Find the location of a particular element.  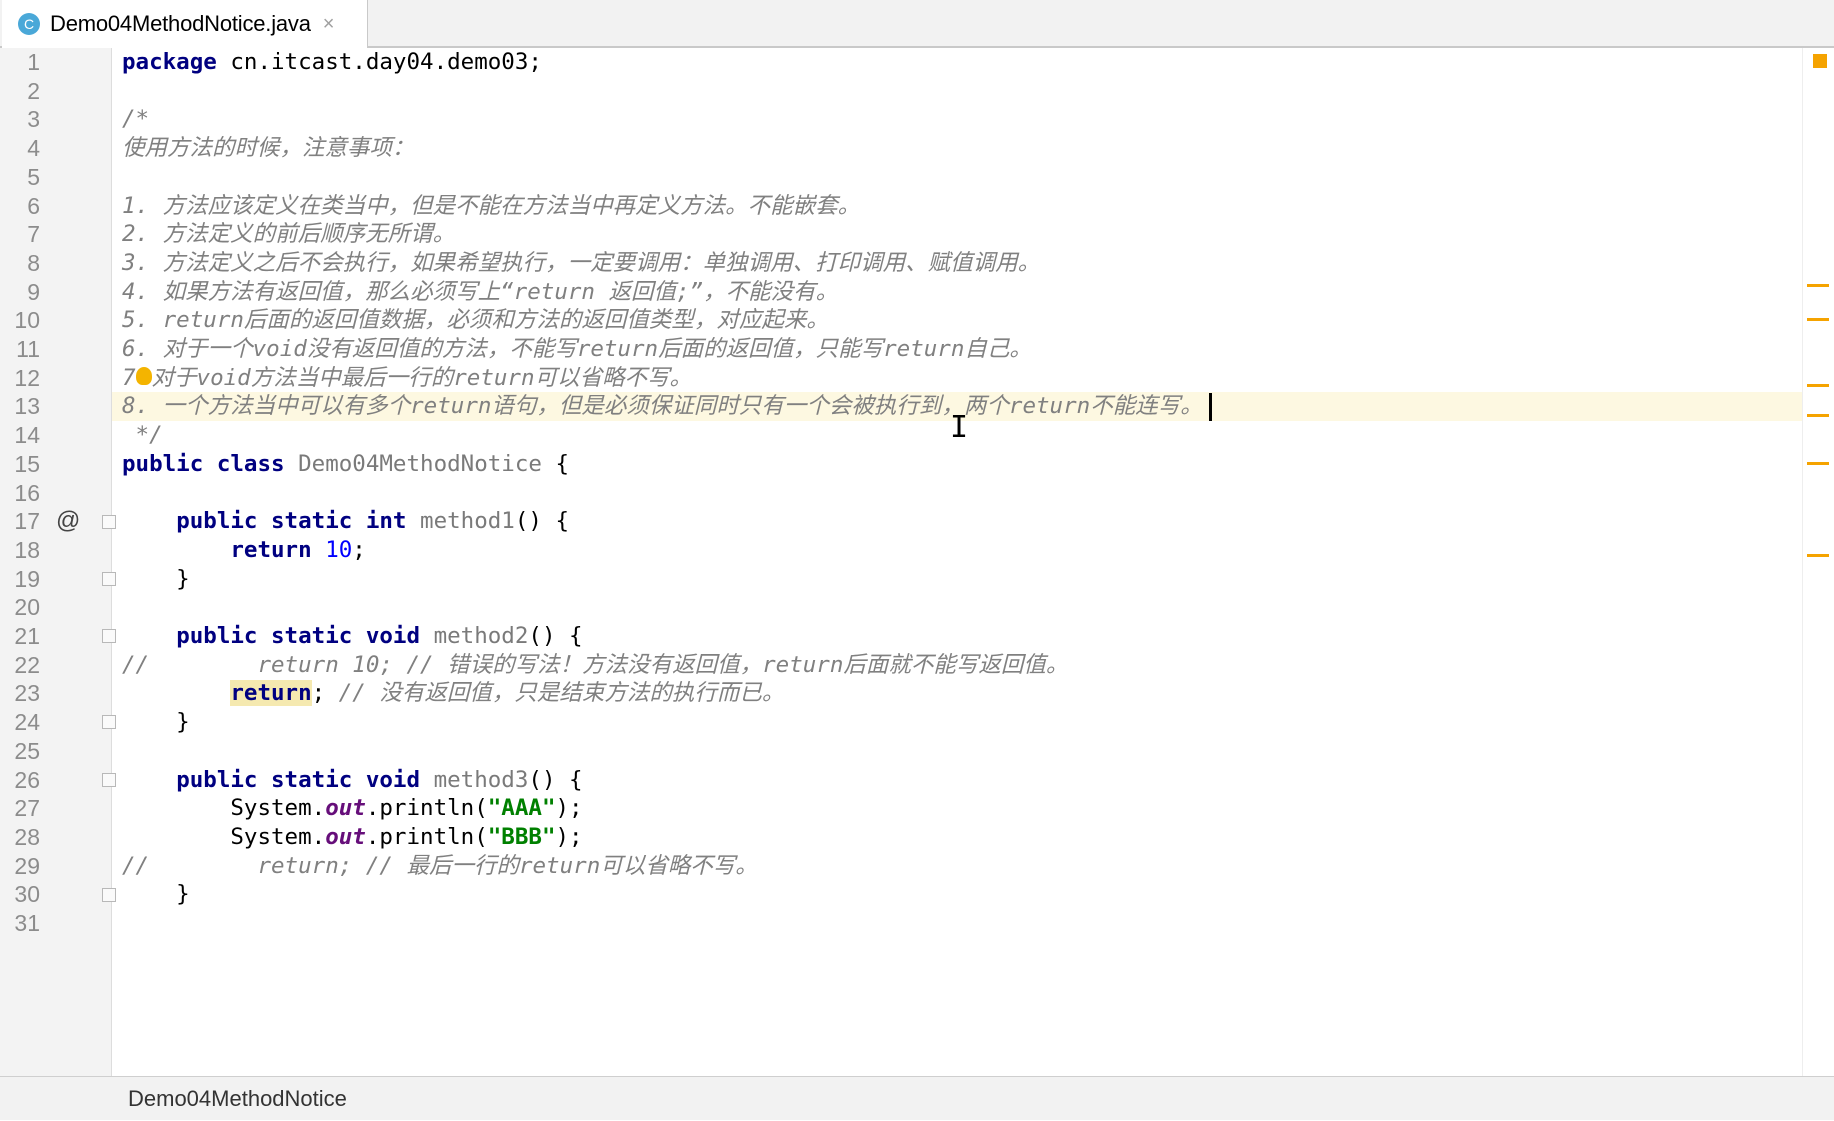

code-line: public static int method1() { is located at coordinates (345, 521).